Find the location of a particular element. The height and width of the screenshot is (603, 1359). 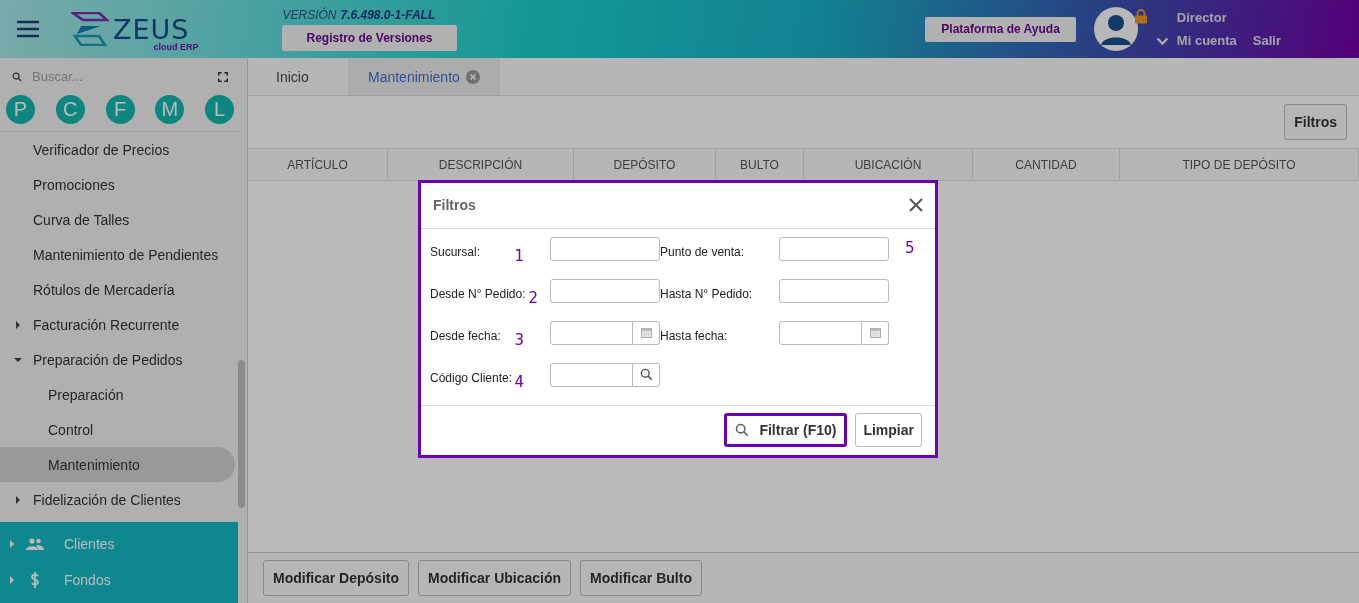

annotation-number: 4 is located at coordinates (519, 381).